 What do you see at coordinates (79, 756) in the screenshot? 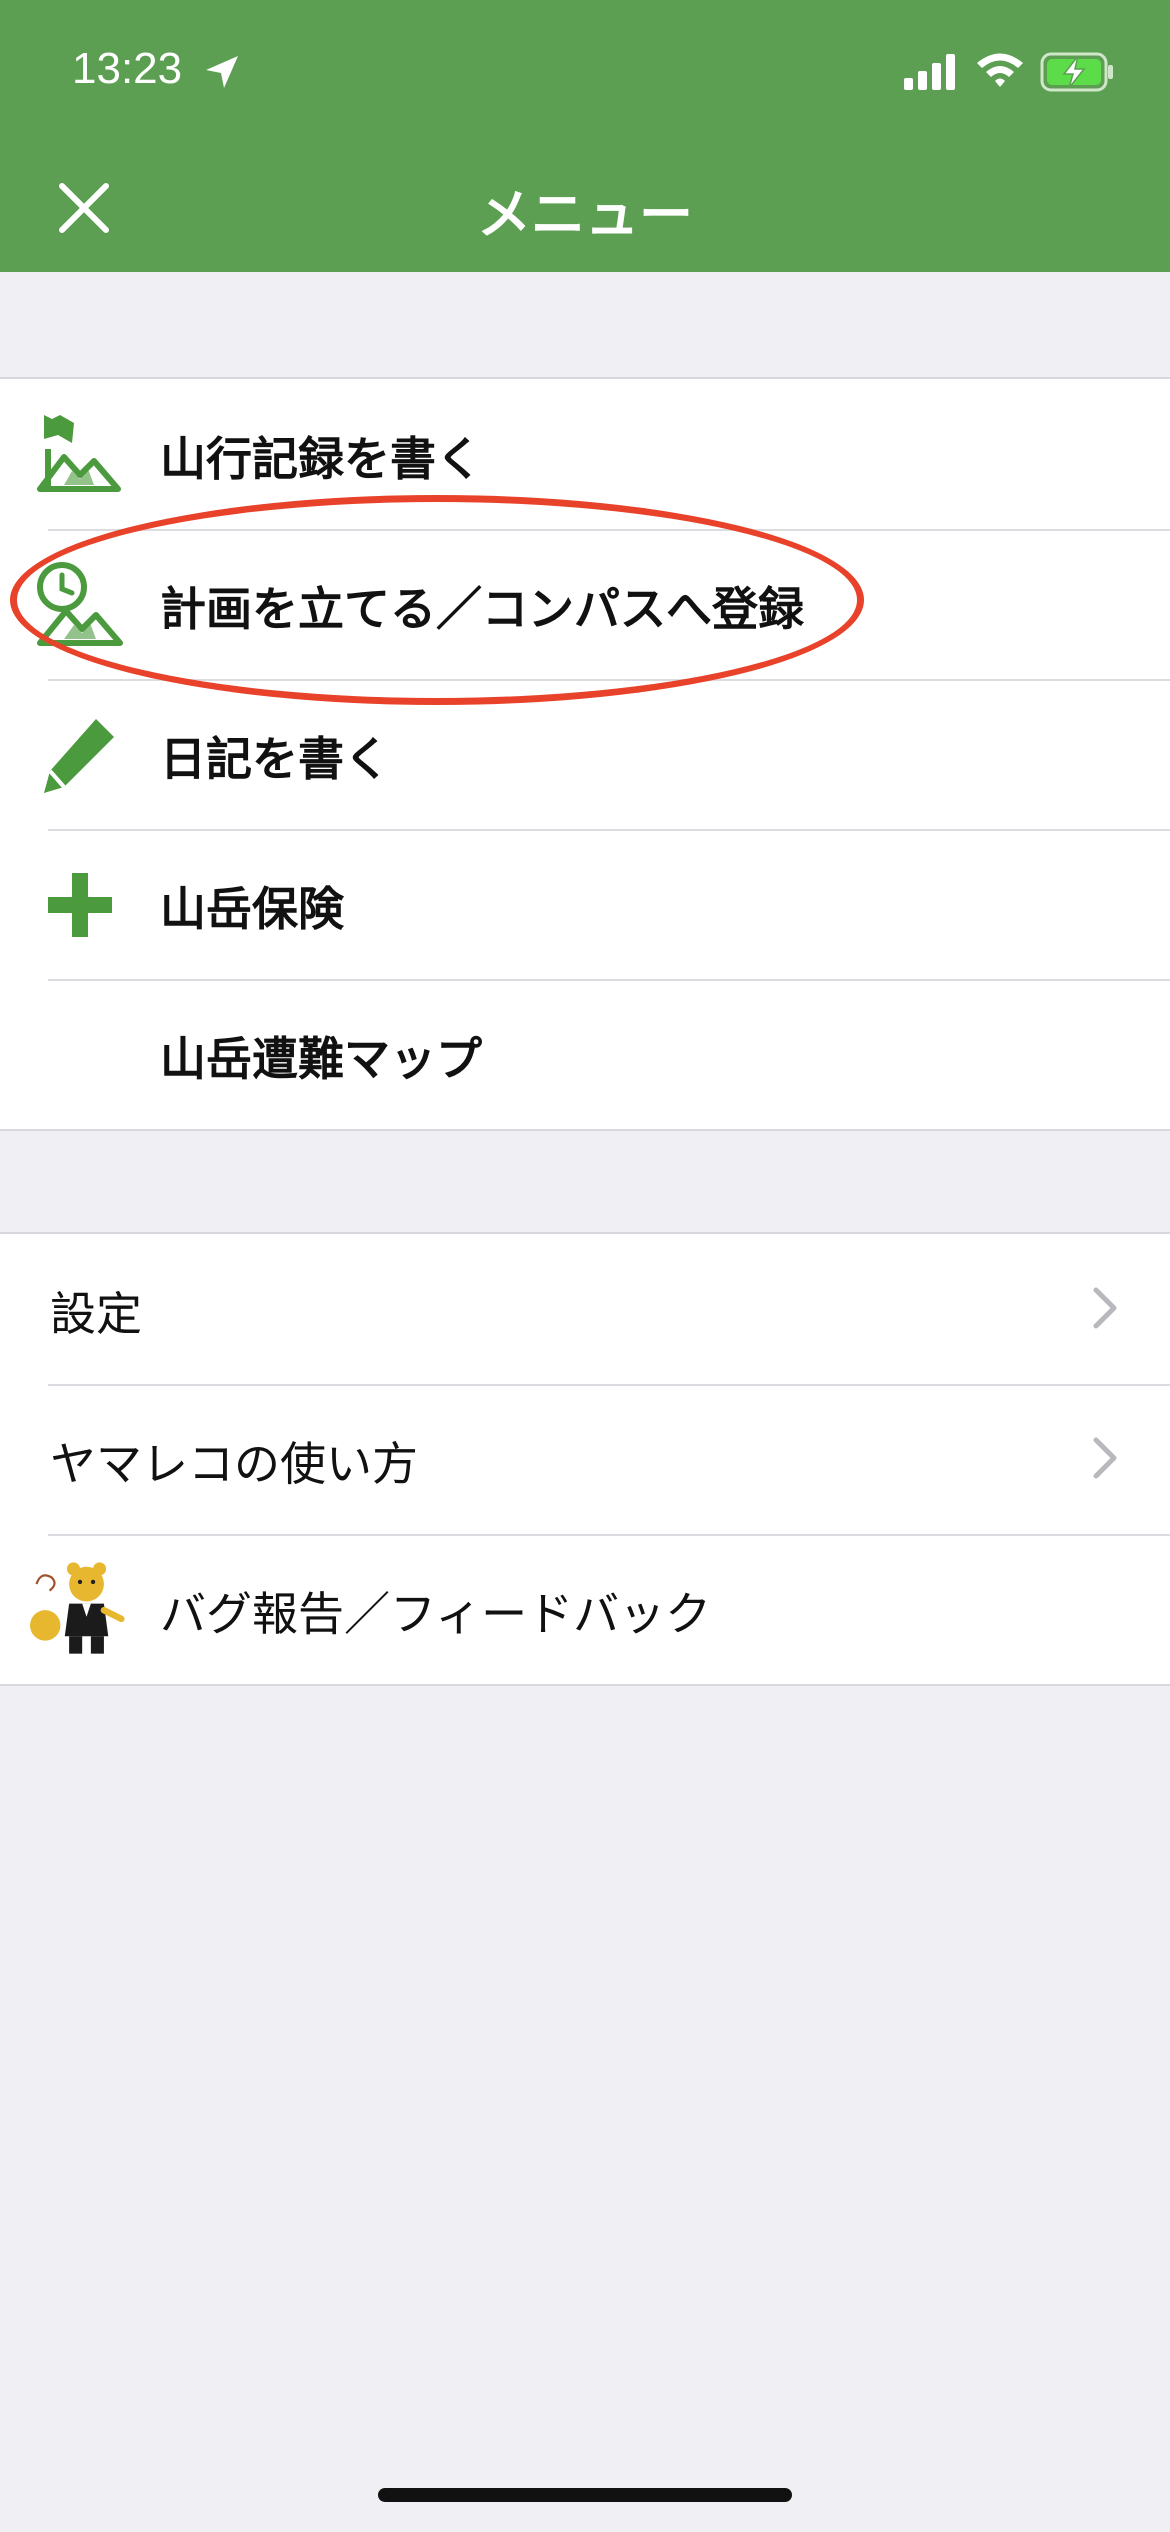
I see `pencil-icon` at bounding box center [79, 756].